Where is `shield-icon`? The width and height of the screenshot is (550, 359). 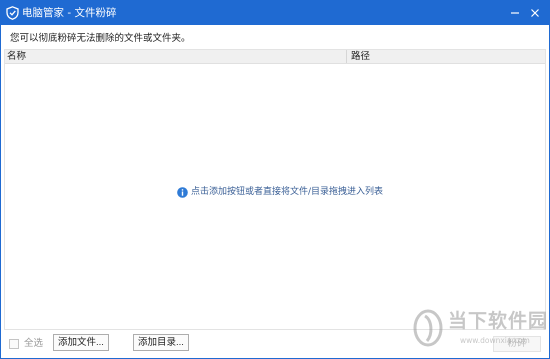
shield-icon is located at coordinates (12, 13).